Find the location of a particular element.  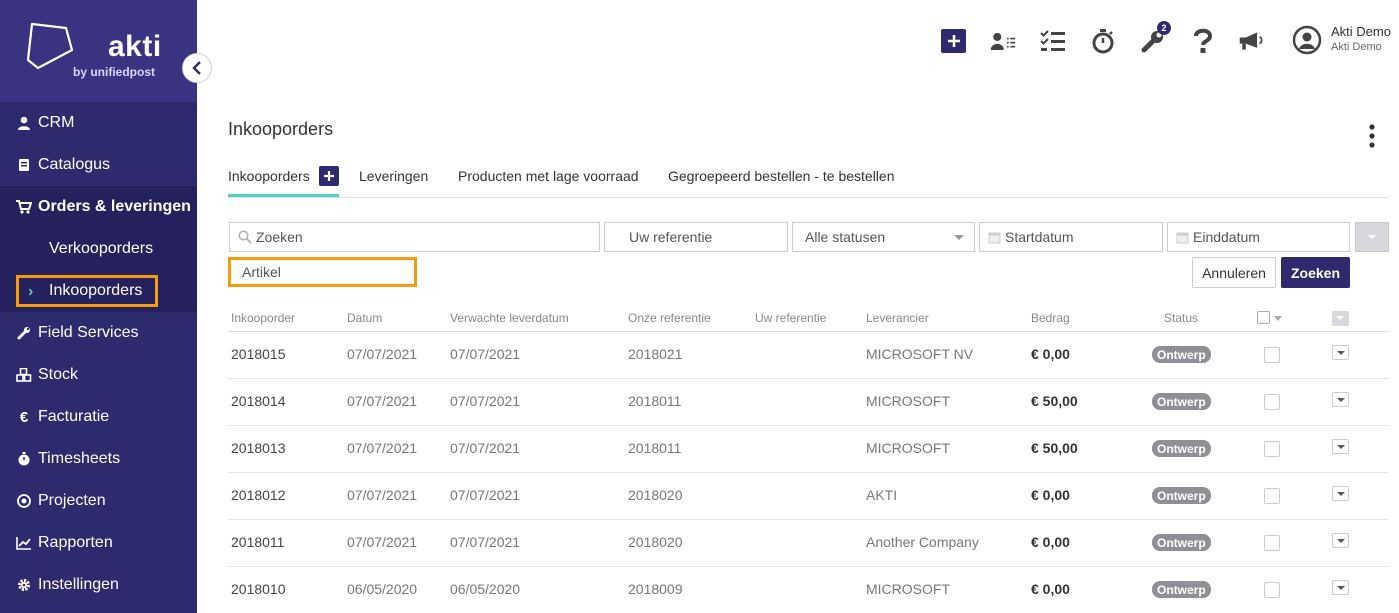

column-header-uw-referentie: Uw referentie is located at coordinates (790, 318).